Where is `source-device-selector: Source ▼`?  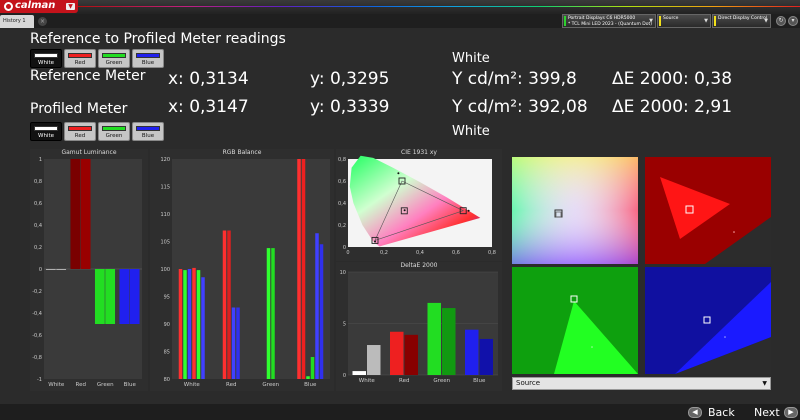 source-device-selector: Source ▼ is located at coordinates (684, 21).